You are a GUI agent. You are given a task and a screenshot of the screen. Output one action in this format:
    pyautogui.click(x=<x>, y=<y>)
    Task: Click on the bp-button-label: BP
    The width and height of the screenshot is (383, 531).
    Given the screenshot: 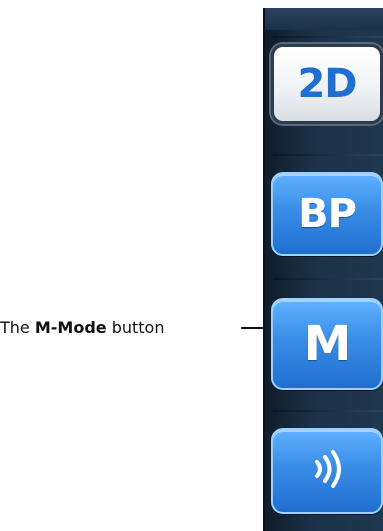 What is the action you would take?
    pyautogui.click(x=327, y=214)
    